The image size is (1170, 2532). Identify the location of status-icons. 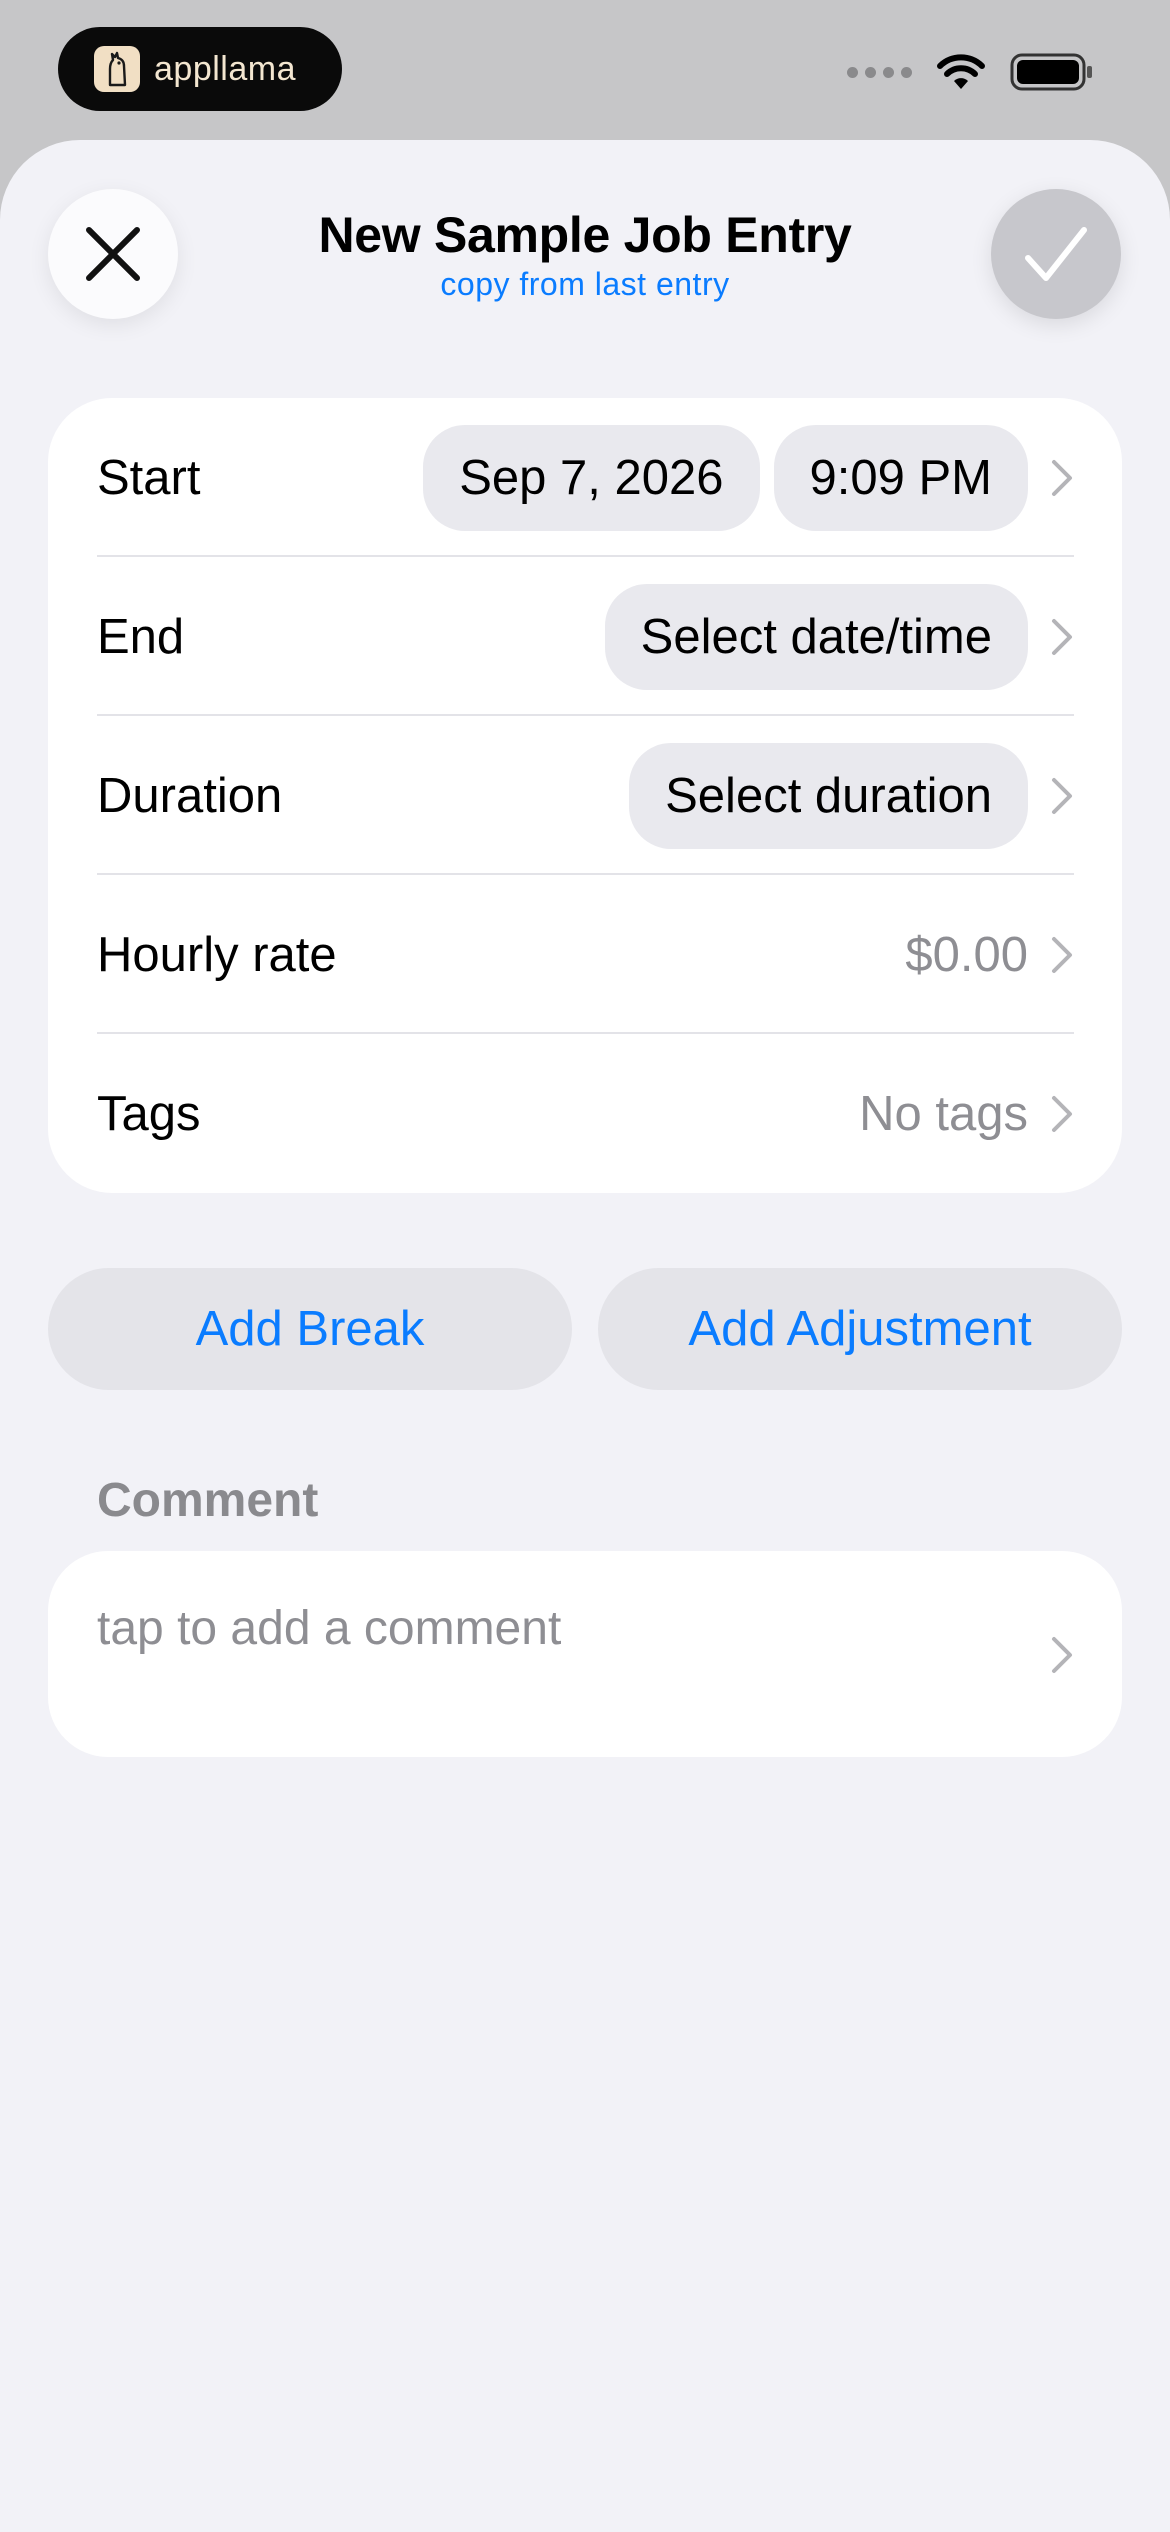
(970, 72).